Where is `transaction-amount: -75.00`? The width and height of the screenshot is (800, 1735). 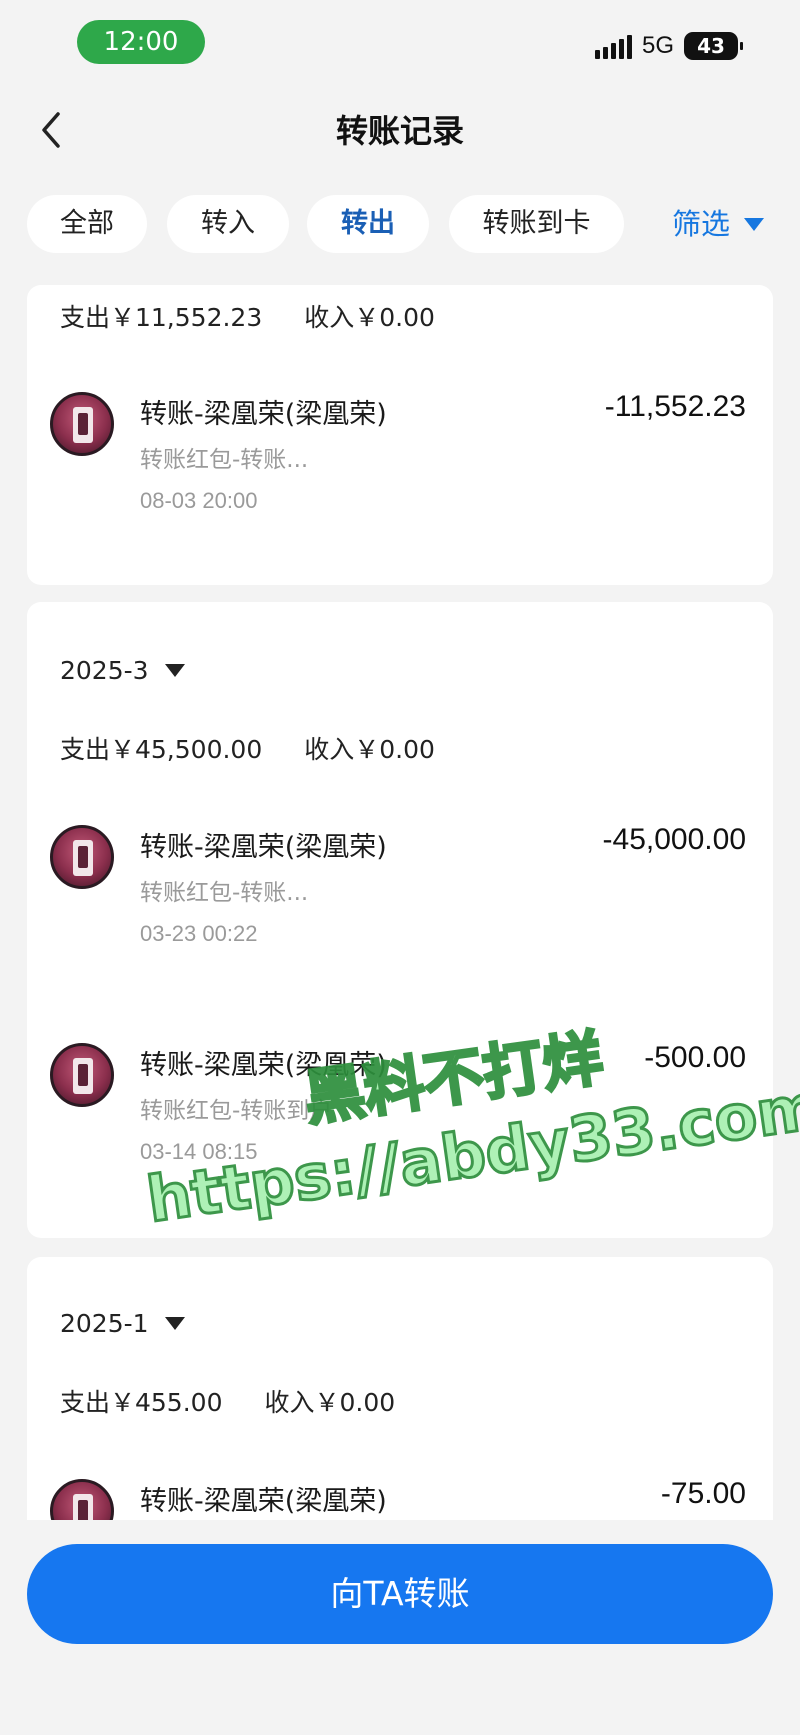 transaction-amount: -75.00 is located at coordinates (703, 1493).